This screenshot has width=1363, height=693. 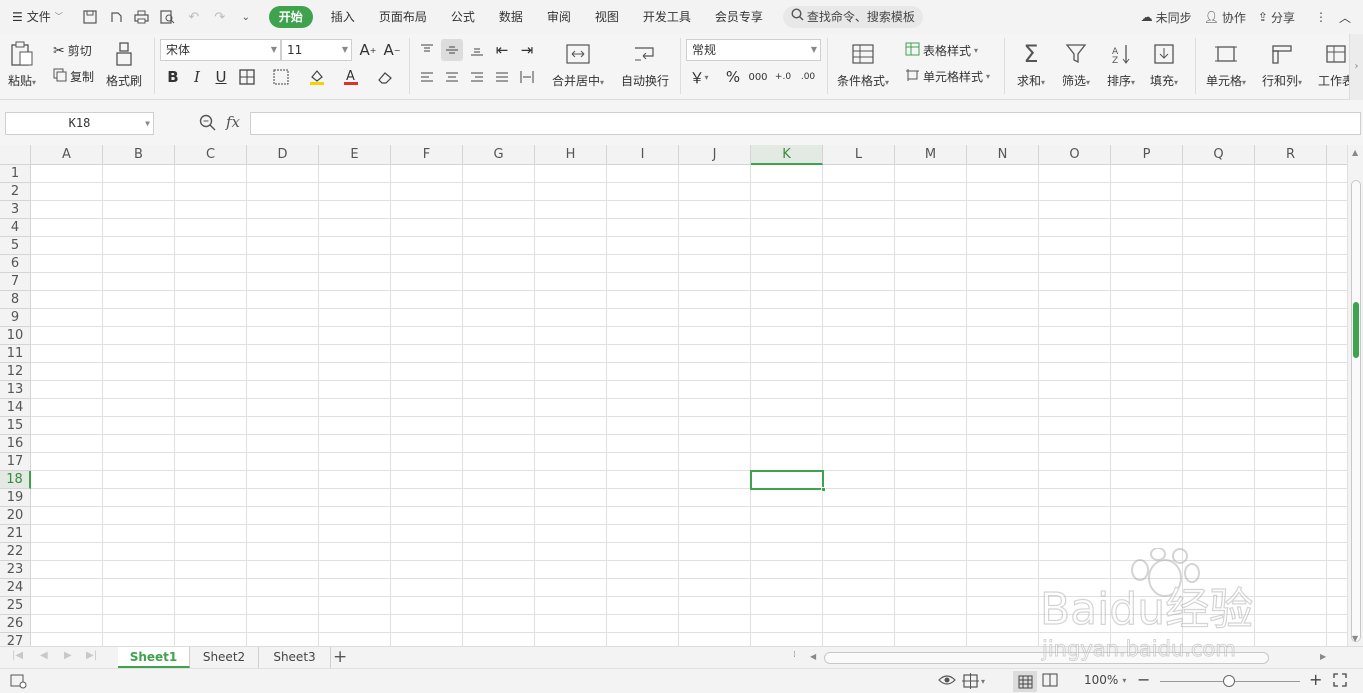 What do you see at coordinates (1105, 680) in the screenshot?
I see `zoom-level-select: 100% ▾` at bounding box center [1105, 680].